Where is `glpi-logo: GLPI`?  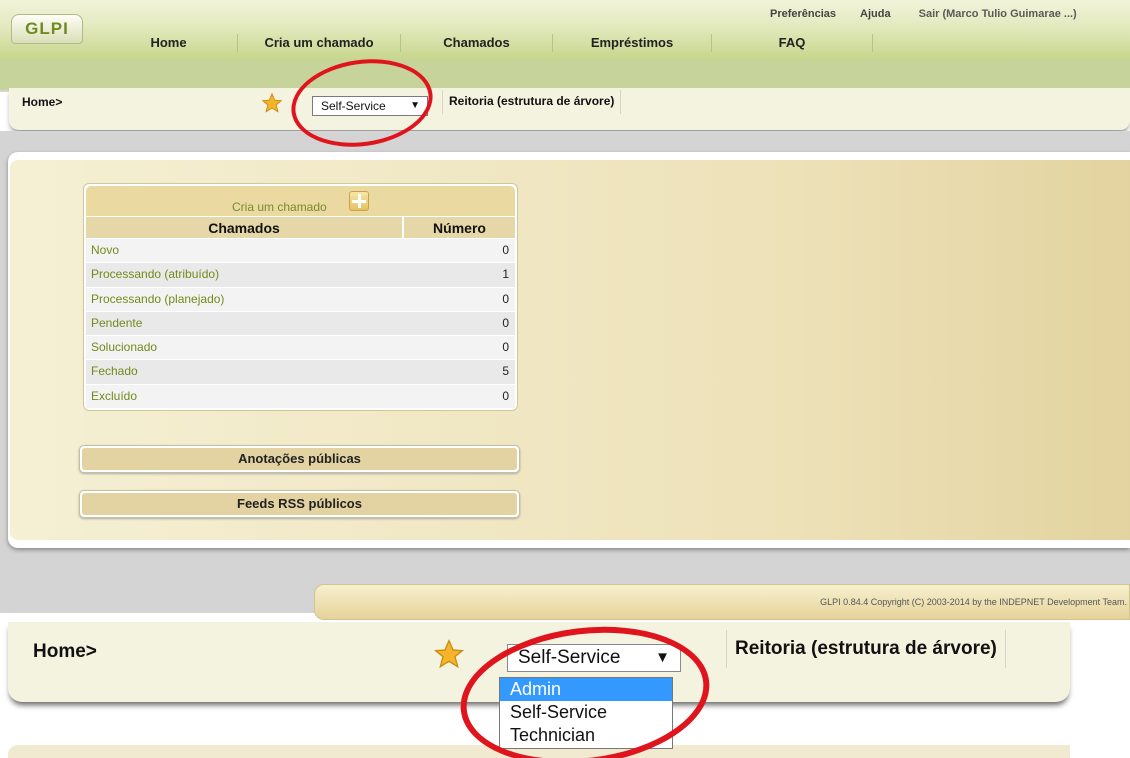
glpi-logo: GLPI is located at coordinates (47, 29).